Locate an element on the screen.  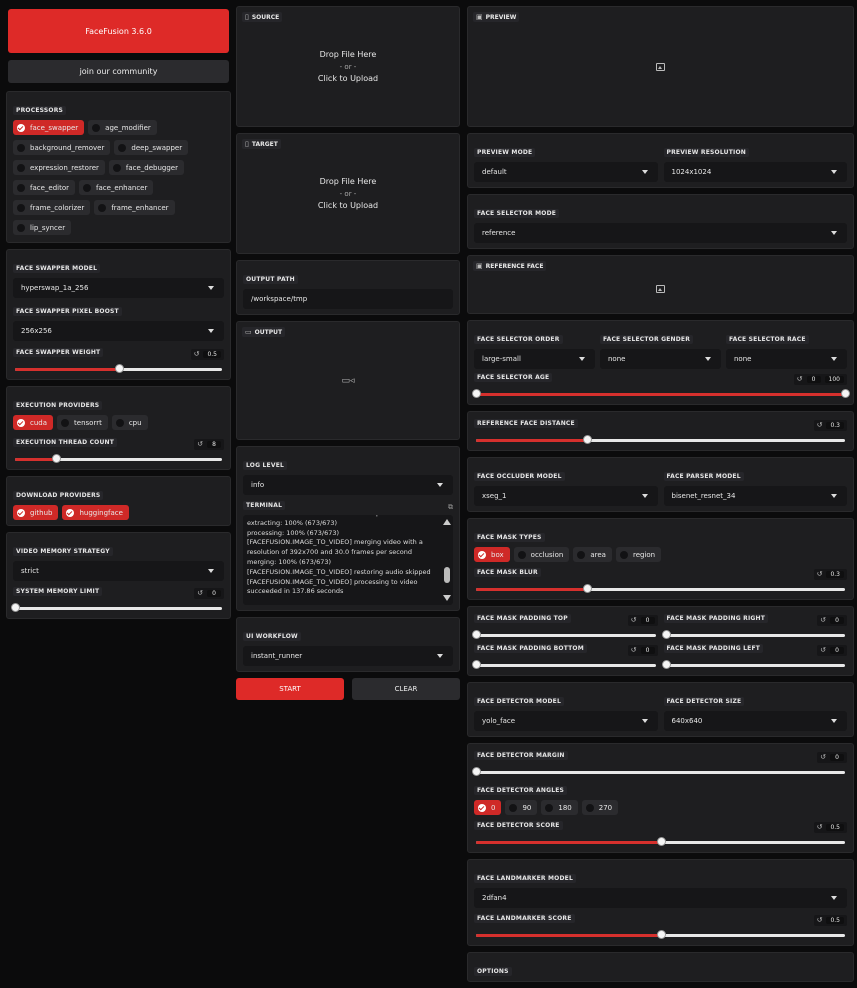
padding-top-input: ↺ 0 is located at coordinates (642, 620).